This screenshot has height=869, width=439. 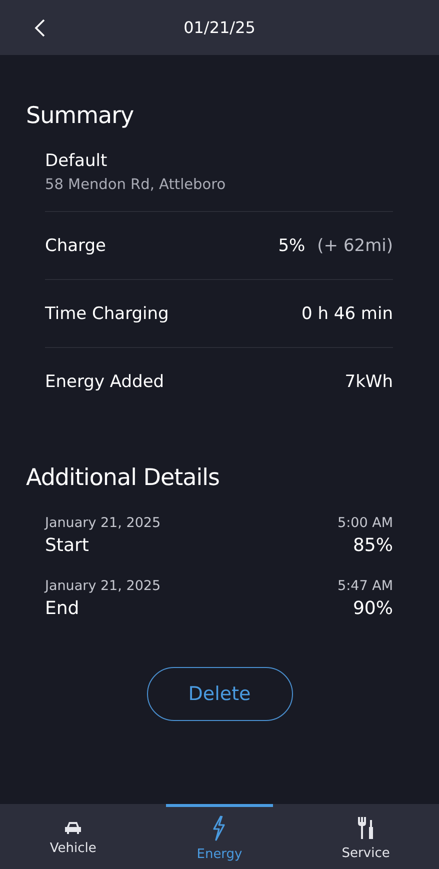 I want to click on delete-button: Delete, so click(x=219, y=694).